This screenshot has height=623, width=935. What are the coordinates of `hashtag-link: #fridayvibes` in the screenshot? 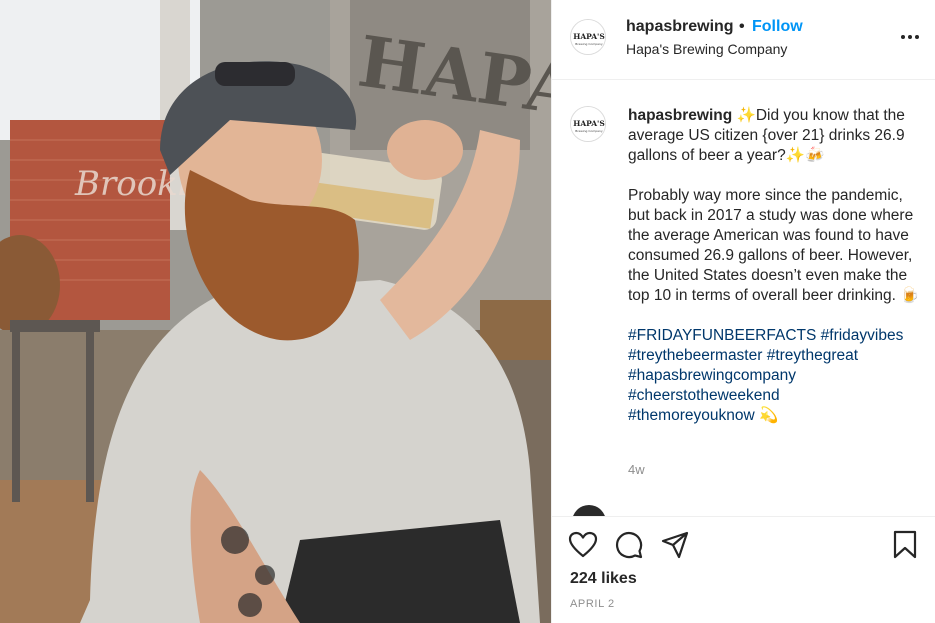 It's located at (862, 335).